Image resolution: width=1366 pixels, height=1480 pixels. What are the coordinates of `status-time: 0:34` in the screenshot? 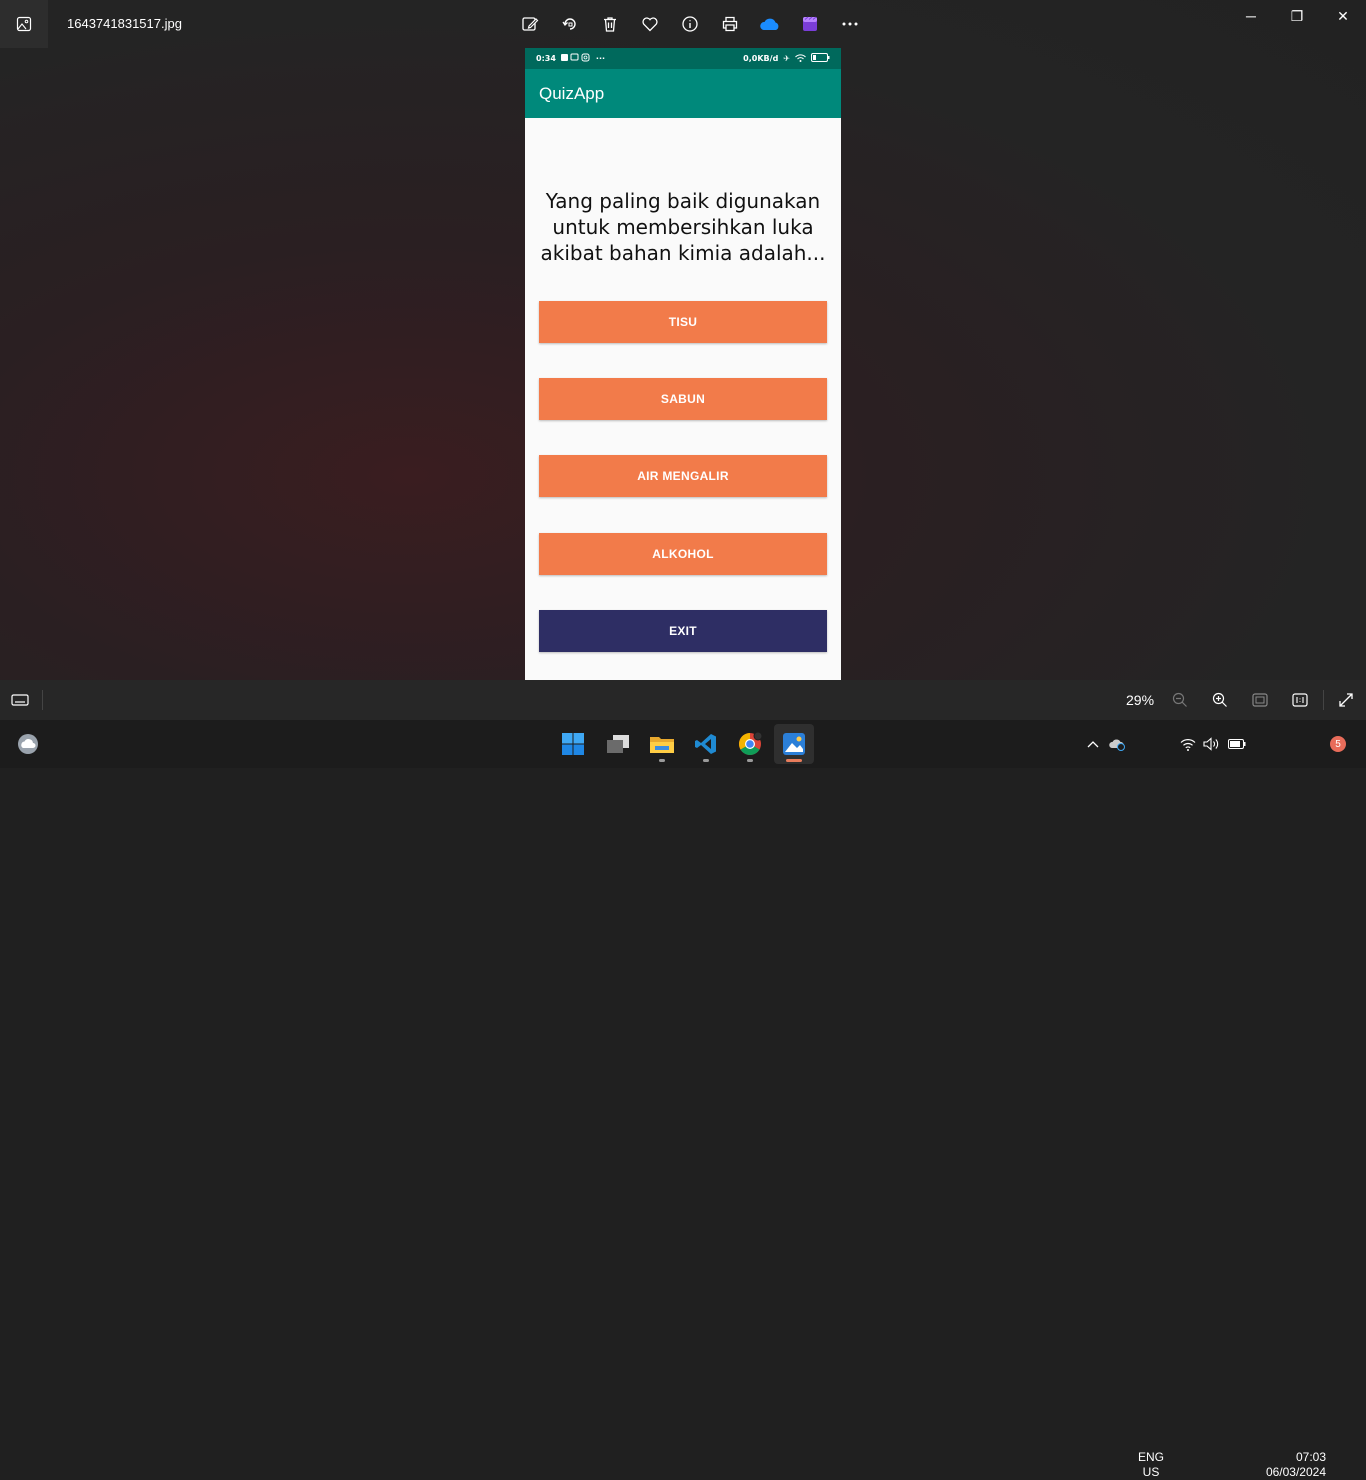 It's located at (546, 58).